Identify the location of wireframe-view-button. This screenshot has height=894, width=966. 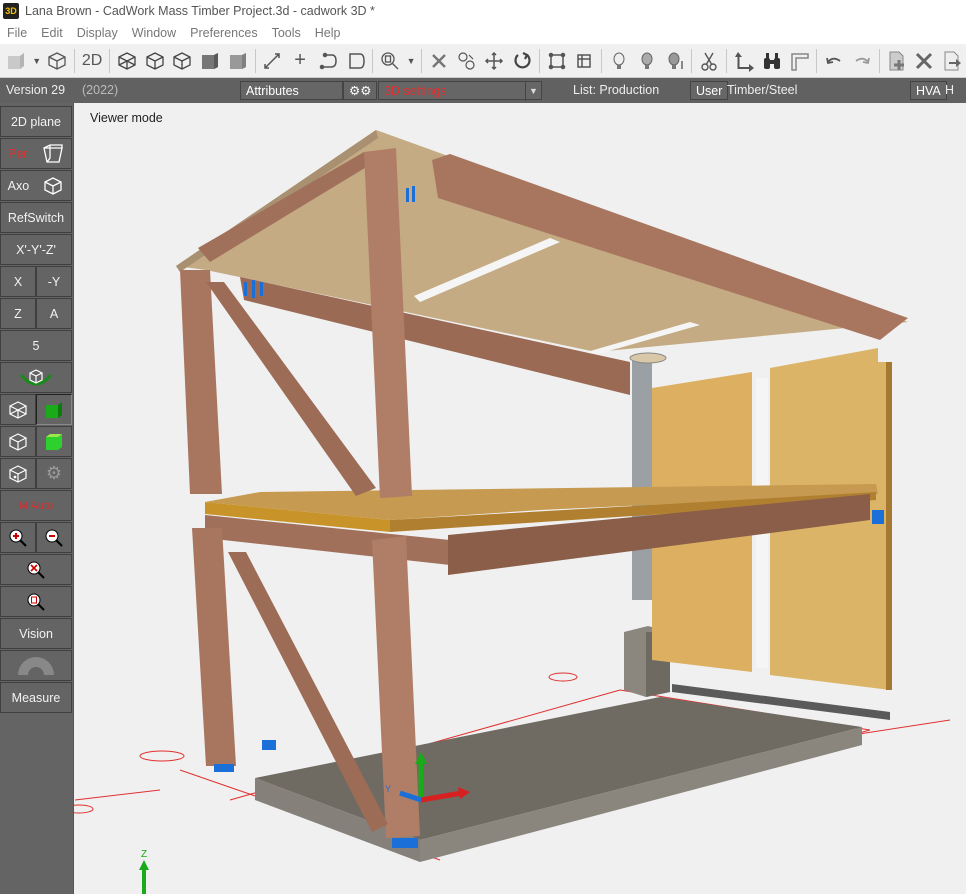
(127, 61).